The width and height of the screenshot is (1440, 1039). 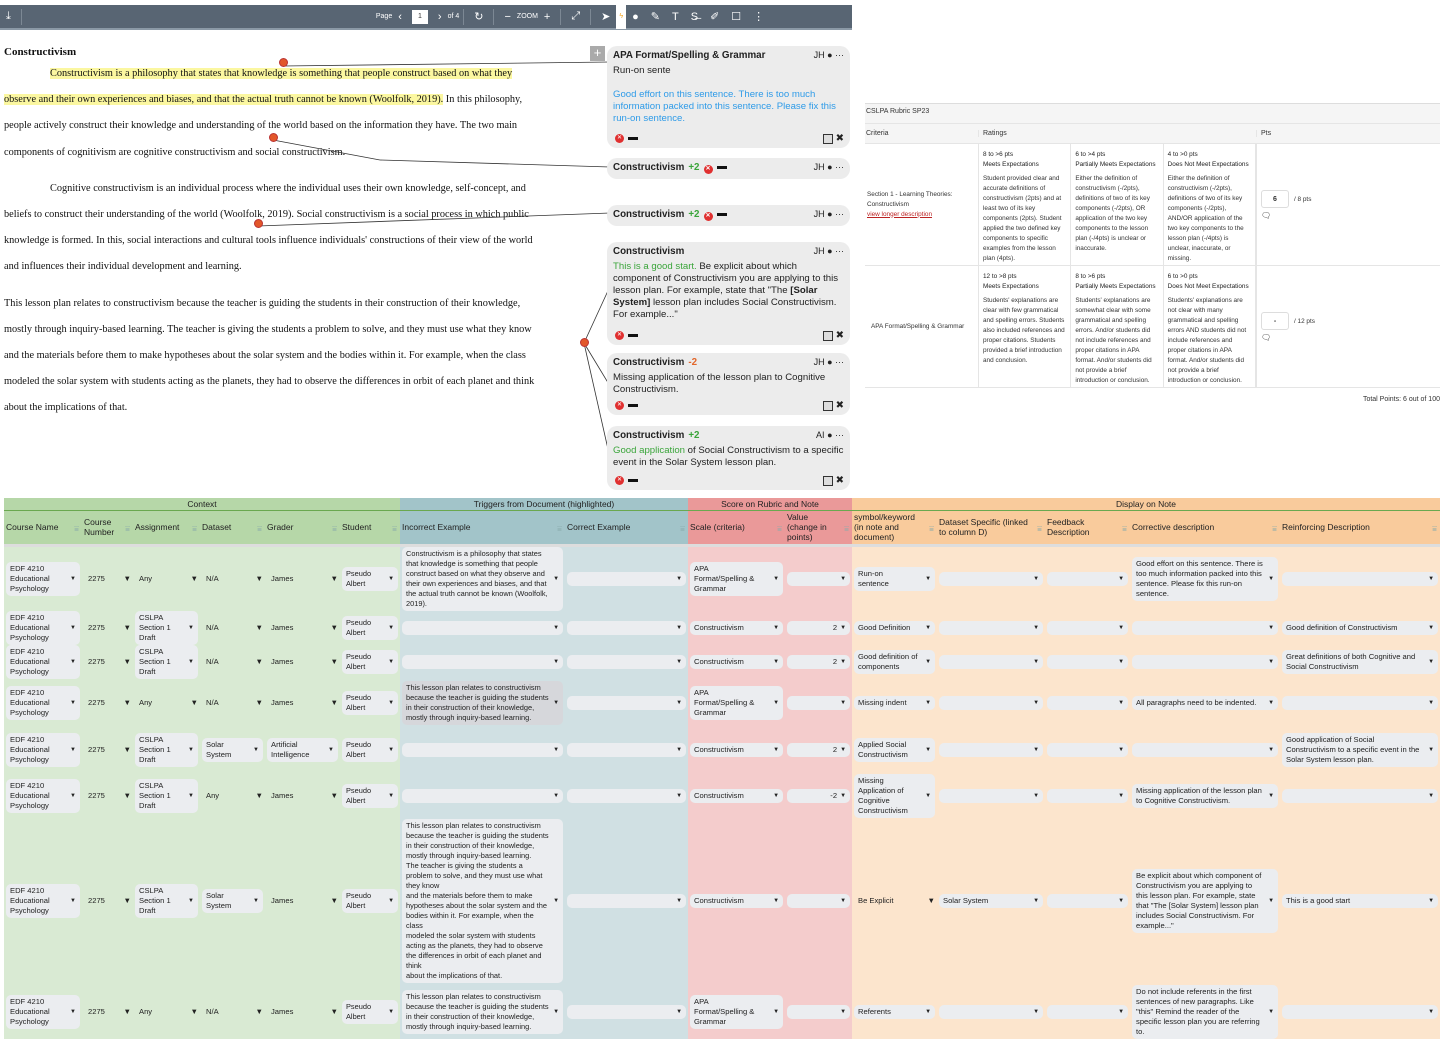 What do you see at coordinates (819, 662) in the screenshot?
I see `dropdown-cell: 2 ▼` at bounding box center [819, 662].